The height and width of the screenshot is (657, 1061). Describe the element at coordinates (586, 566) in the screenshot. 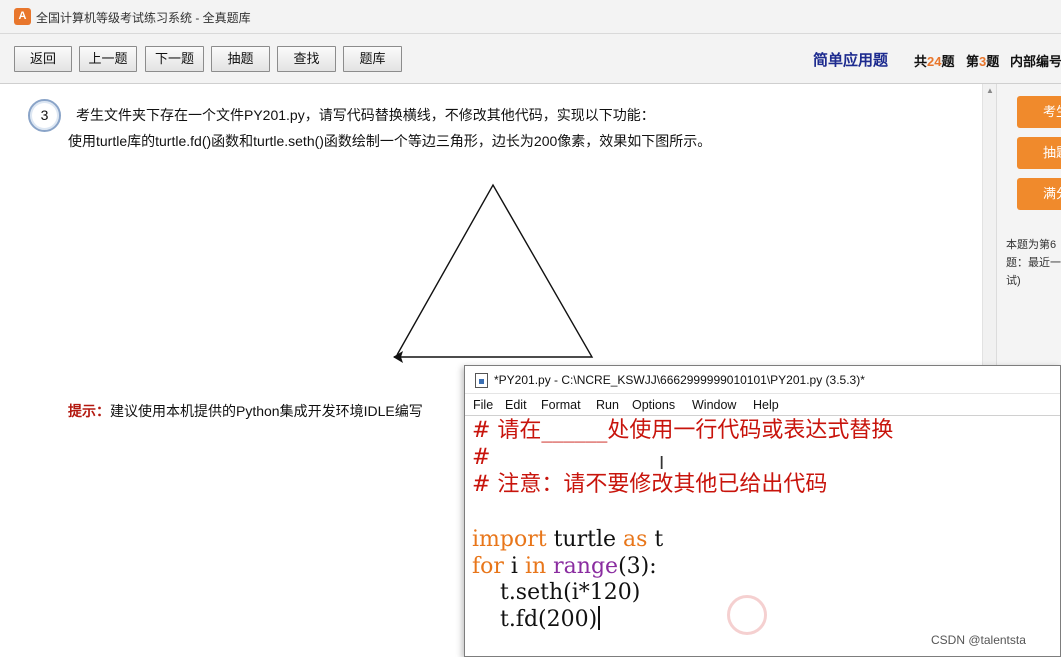

I see `builtin-range: range` at that location.